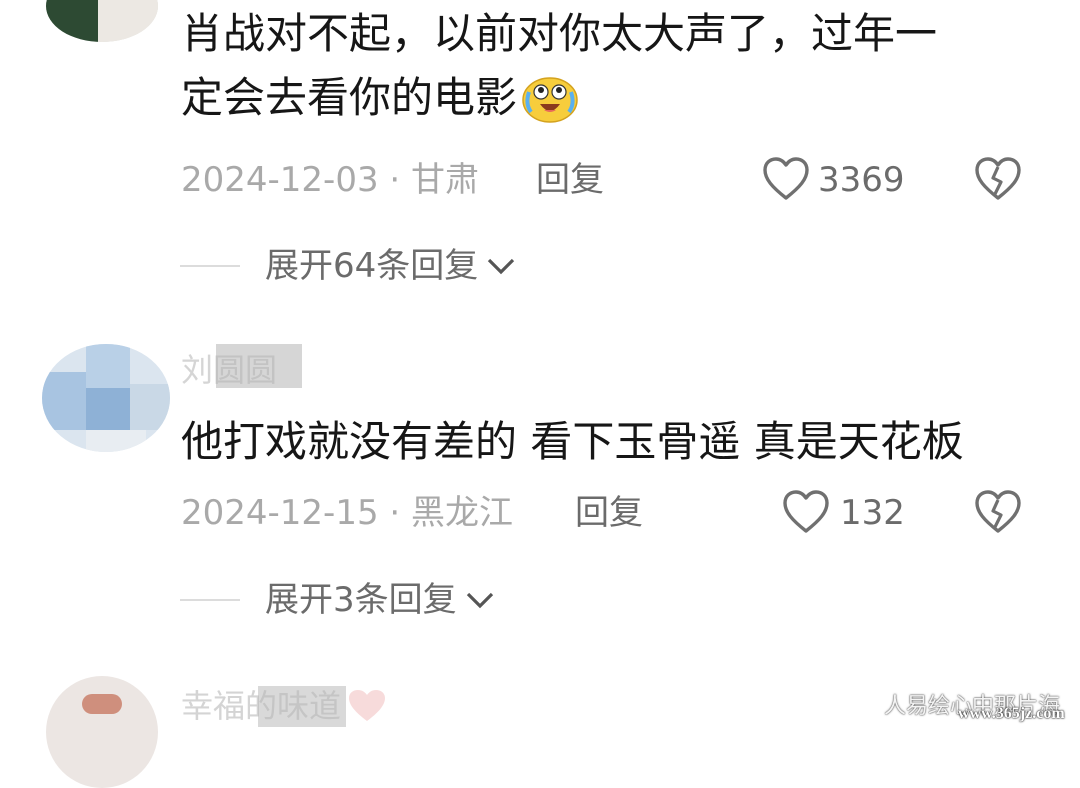  I want to click on comment-1-expand-replies-button: 展开64条回复, so click(390, 266).